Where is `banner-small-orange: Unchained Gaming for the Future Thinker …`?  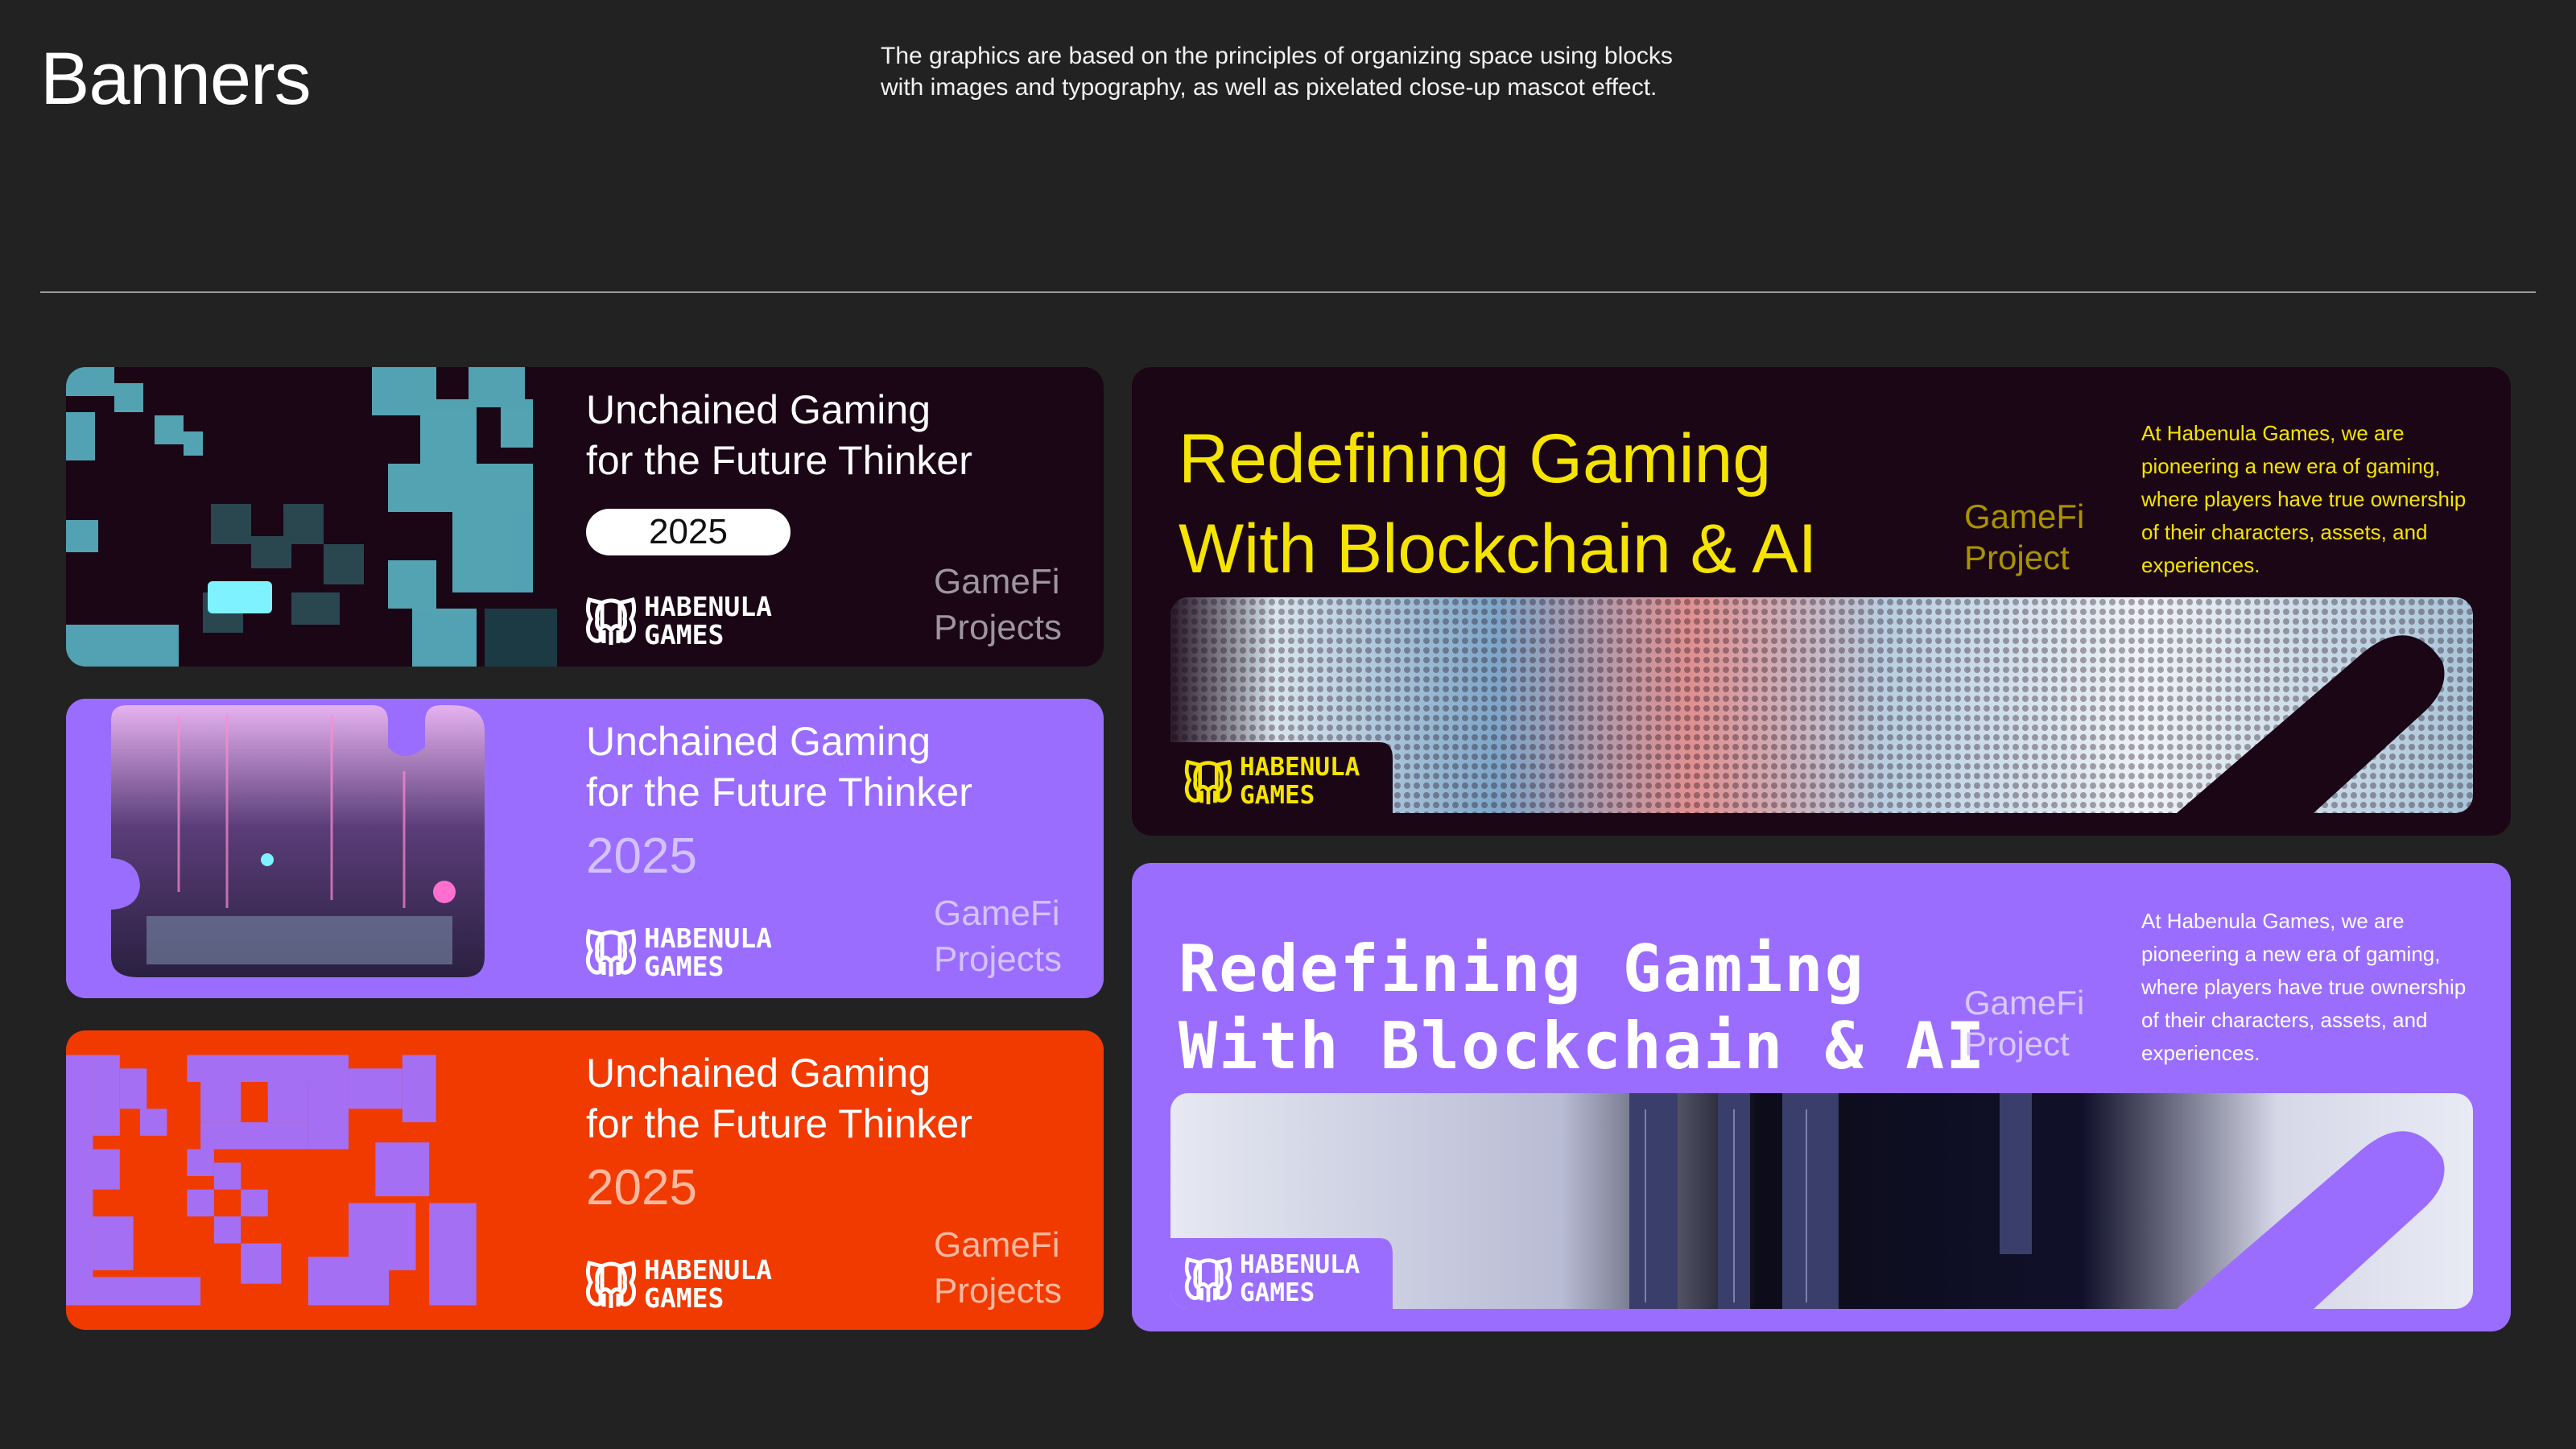 banner-small-orange: Unchained Gaming for the Future Thinker … is located at coordinates (585, 1180).